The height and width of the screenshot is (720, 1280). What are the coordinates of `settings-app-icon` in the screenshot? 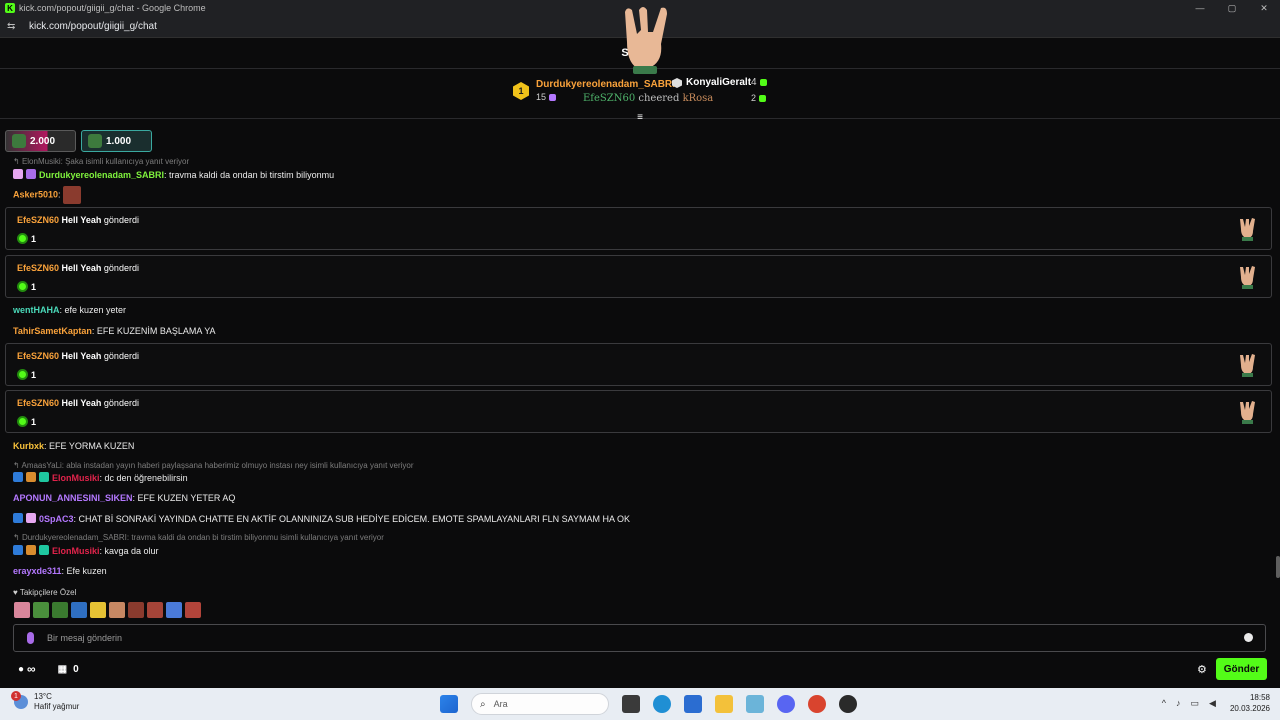 It's located at (755, 704).